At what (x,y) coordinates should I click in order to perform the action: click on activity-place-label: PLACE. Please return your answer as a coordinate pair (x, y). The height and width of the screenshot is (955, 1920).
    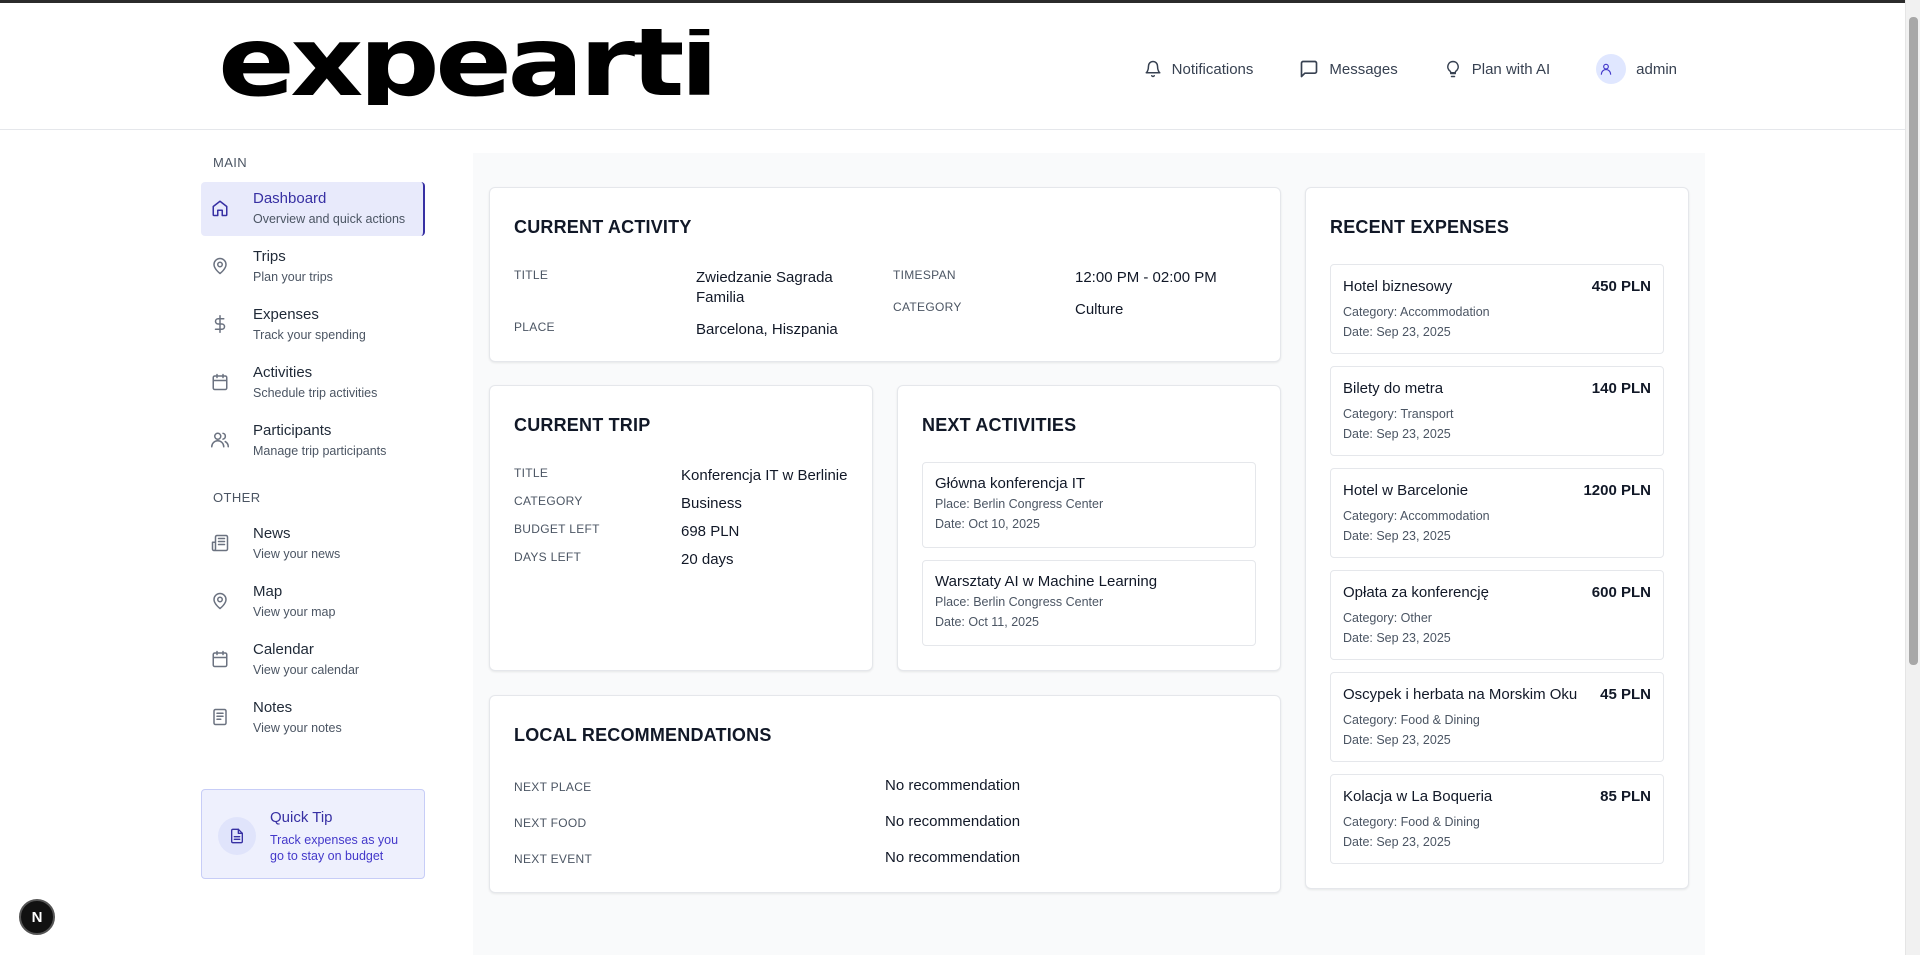
    Looking at the image, I should click on (534, 327).